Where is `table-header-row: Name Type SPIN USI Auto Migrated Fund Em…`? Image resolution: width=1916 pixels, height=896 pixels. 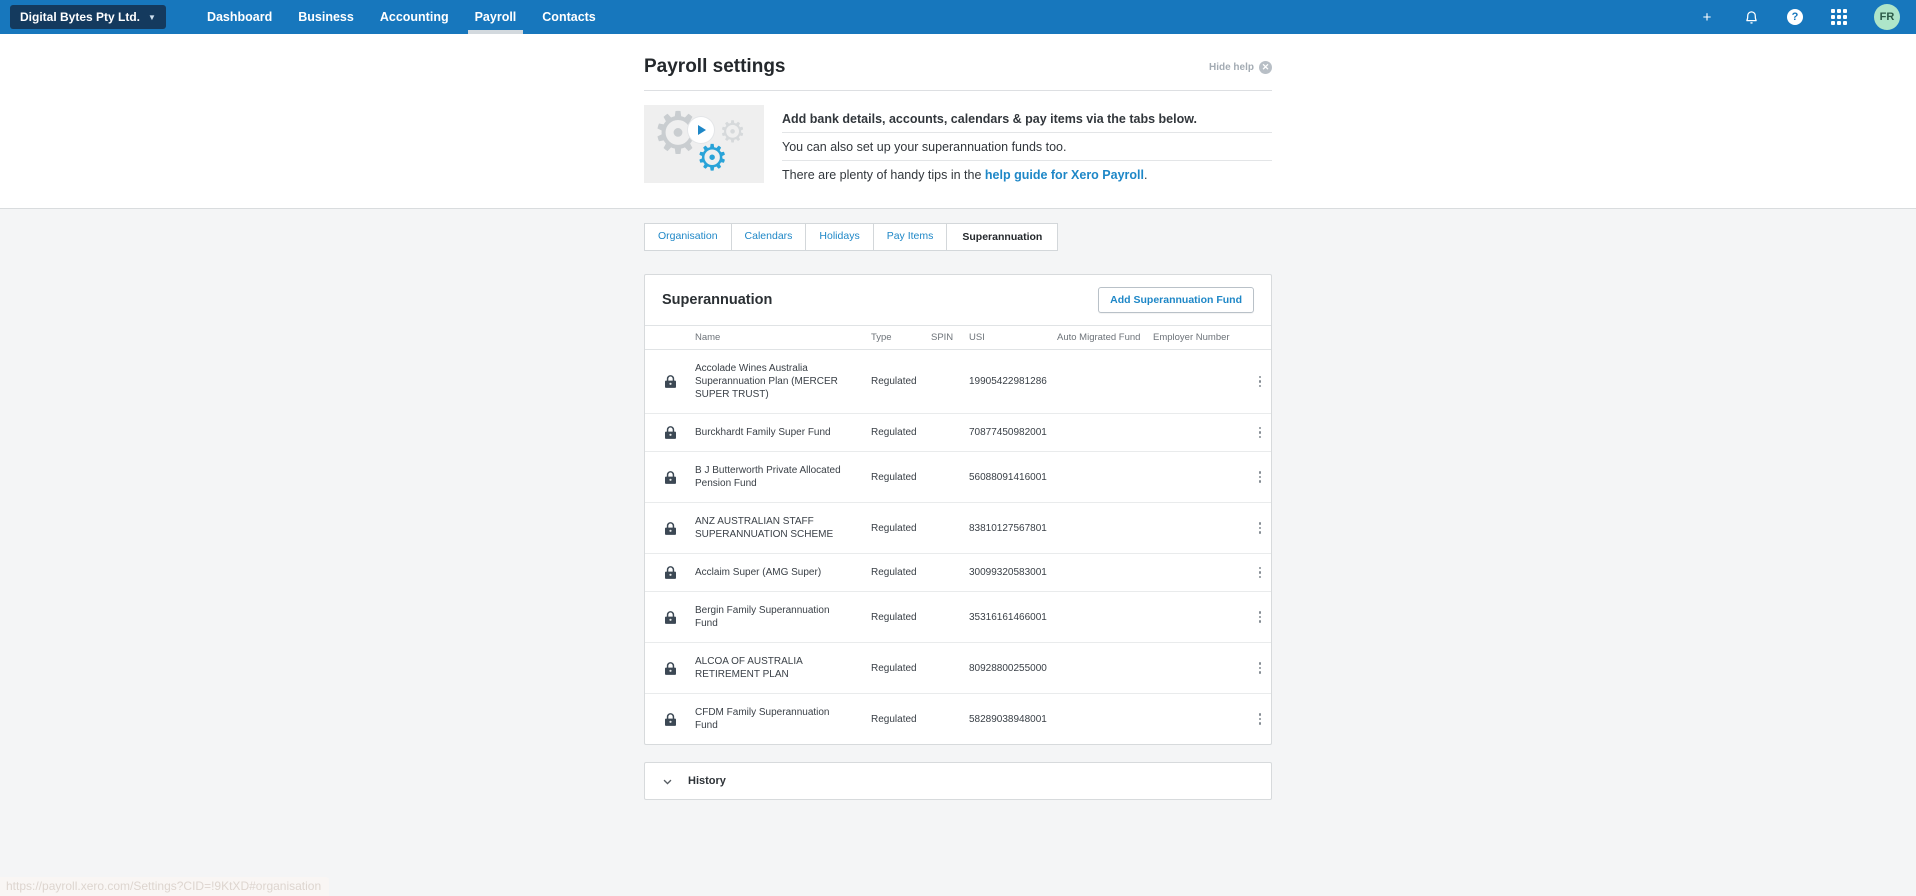
table-header-row: Name Type SPIN USI Auto Migrated Fund Em… is located at coordinates (958, 337).